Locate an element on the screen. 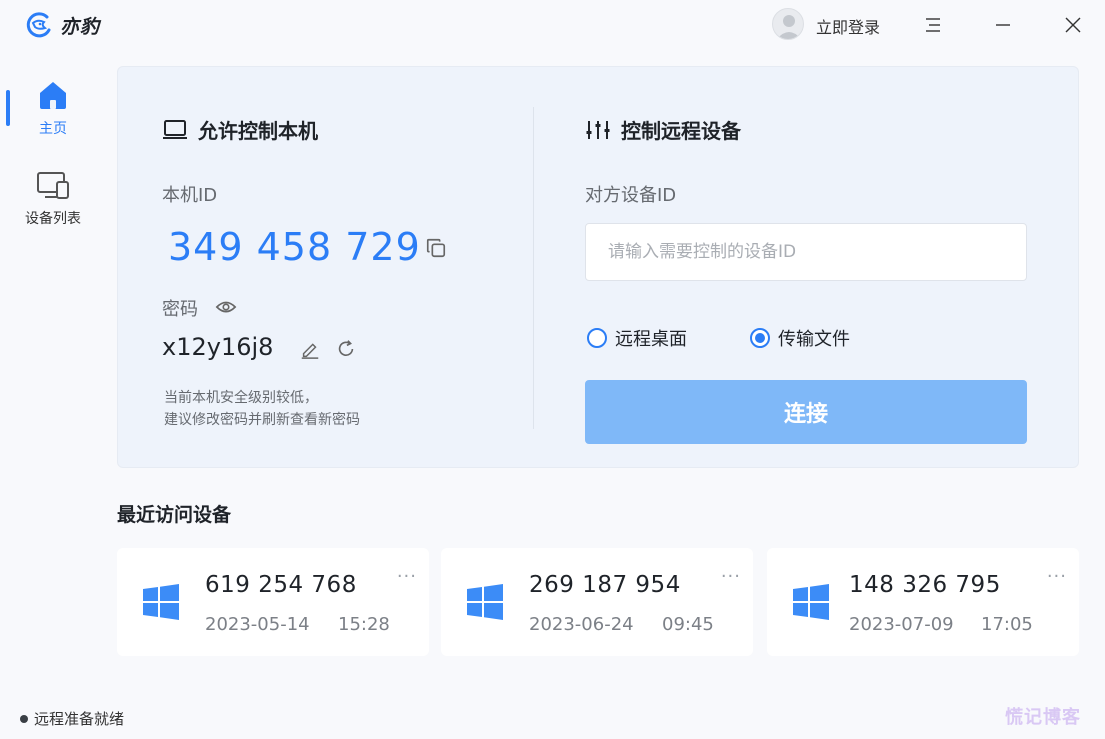  connect-button: 连接 is located at coordinates (806, 412).